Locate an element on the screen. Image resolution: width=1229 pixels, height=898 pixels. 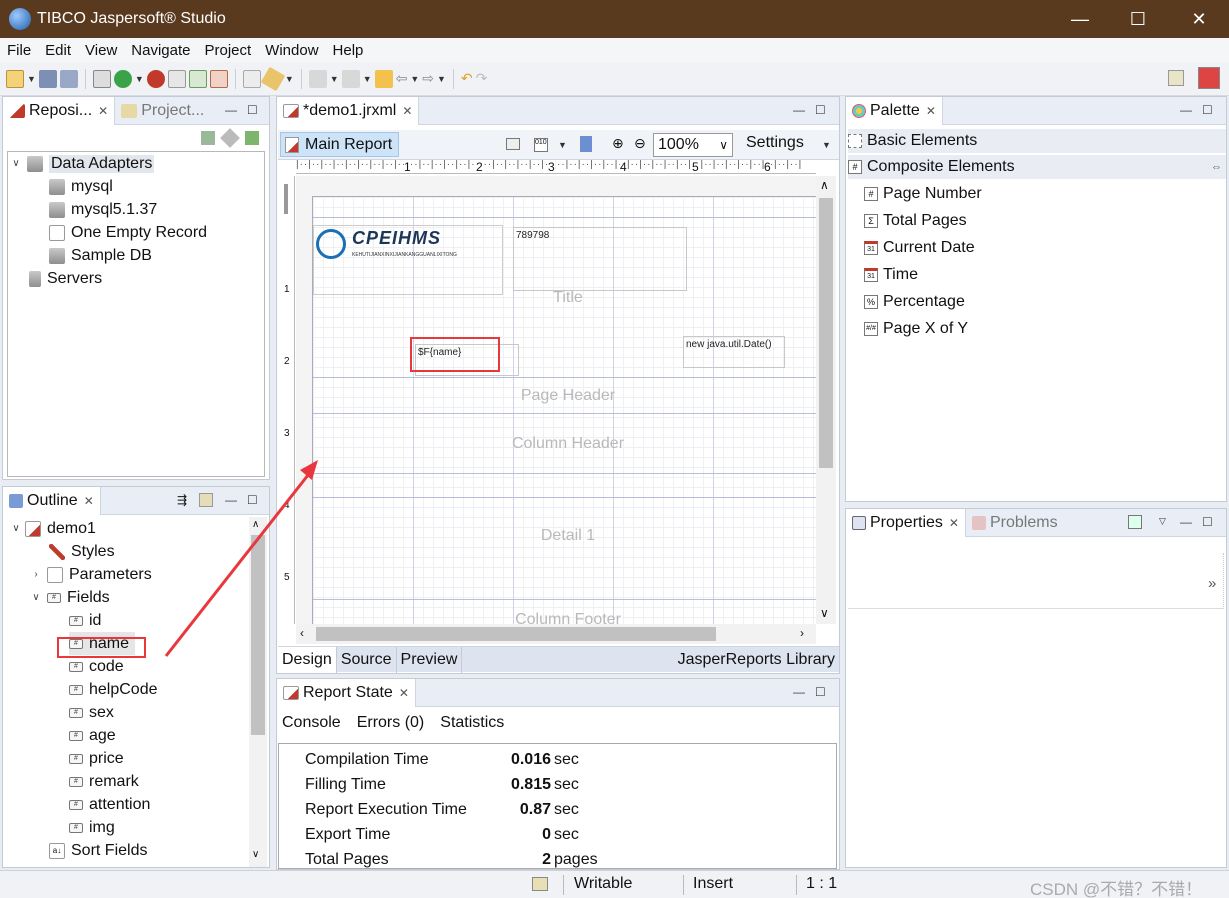
field-item: # price is located at coordinates (96, 758).